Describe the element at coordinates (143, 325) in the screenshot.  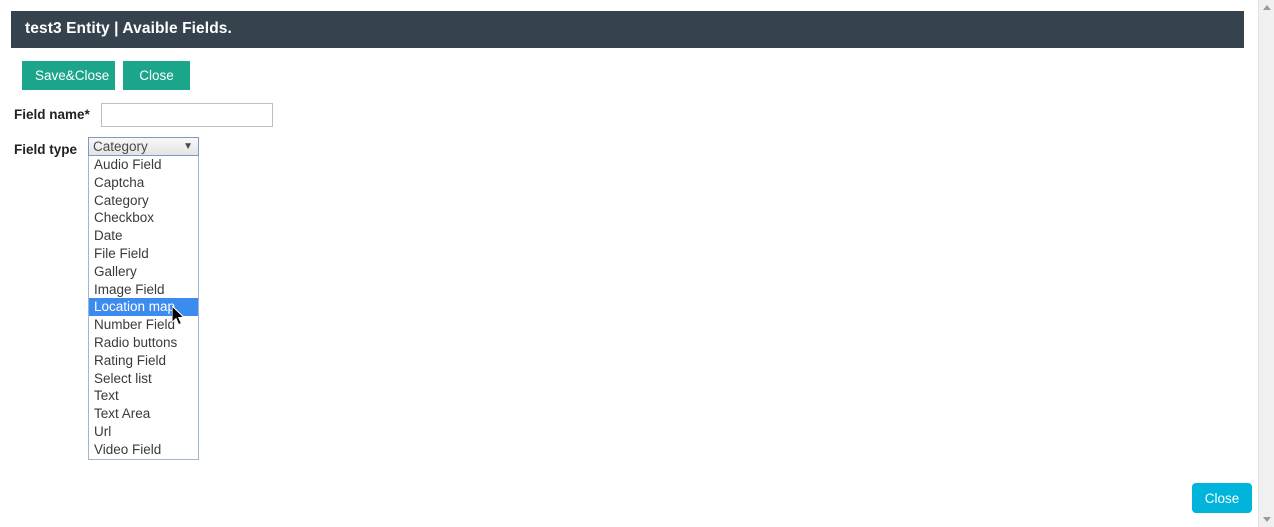
I see `field-type-option: Number Field` at that location.